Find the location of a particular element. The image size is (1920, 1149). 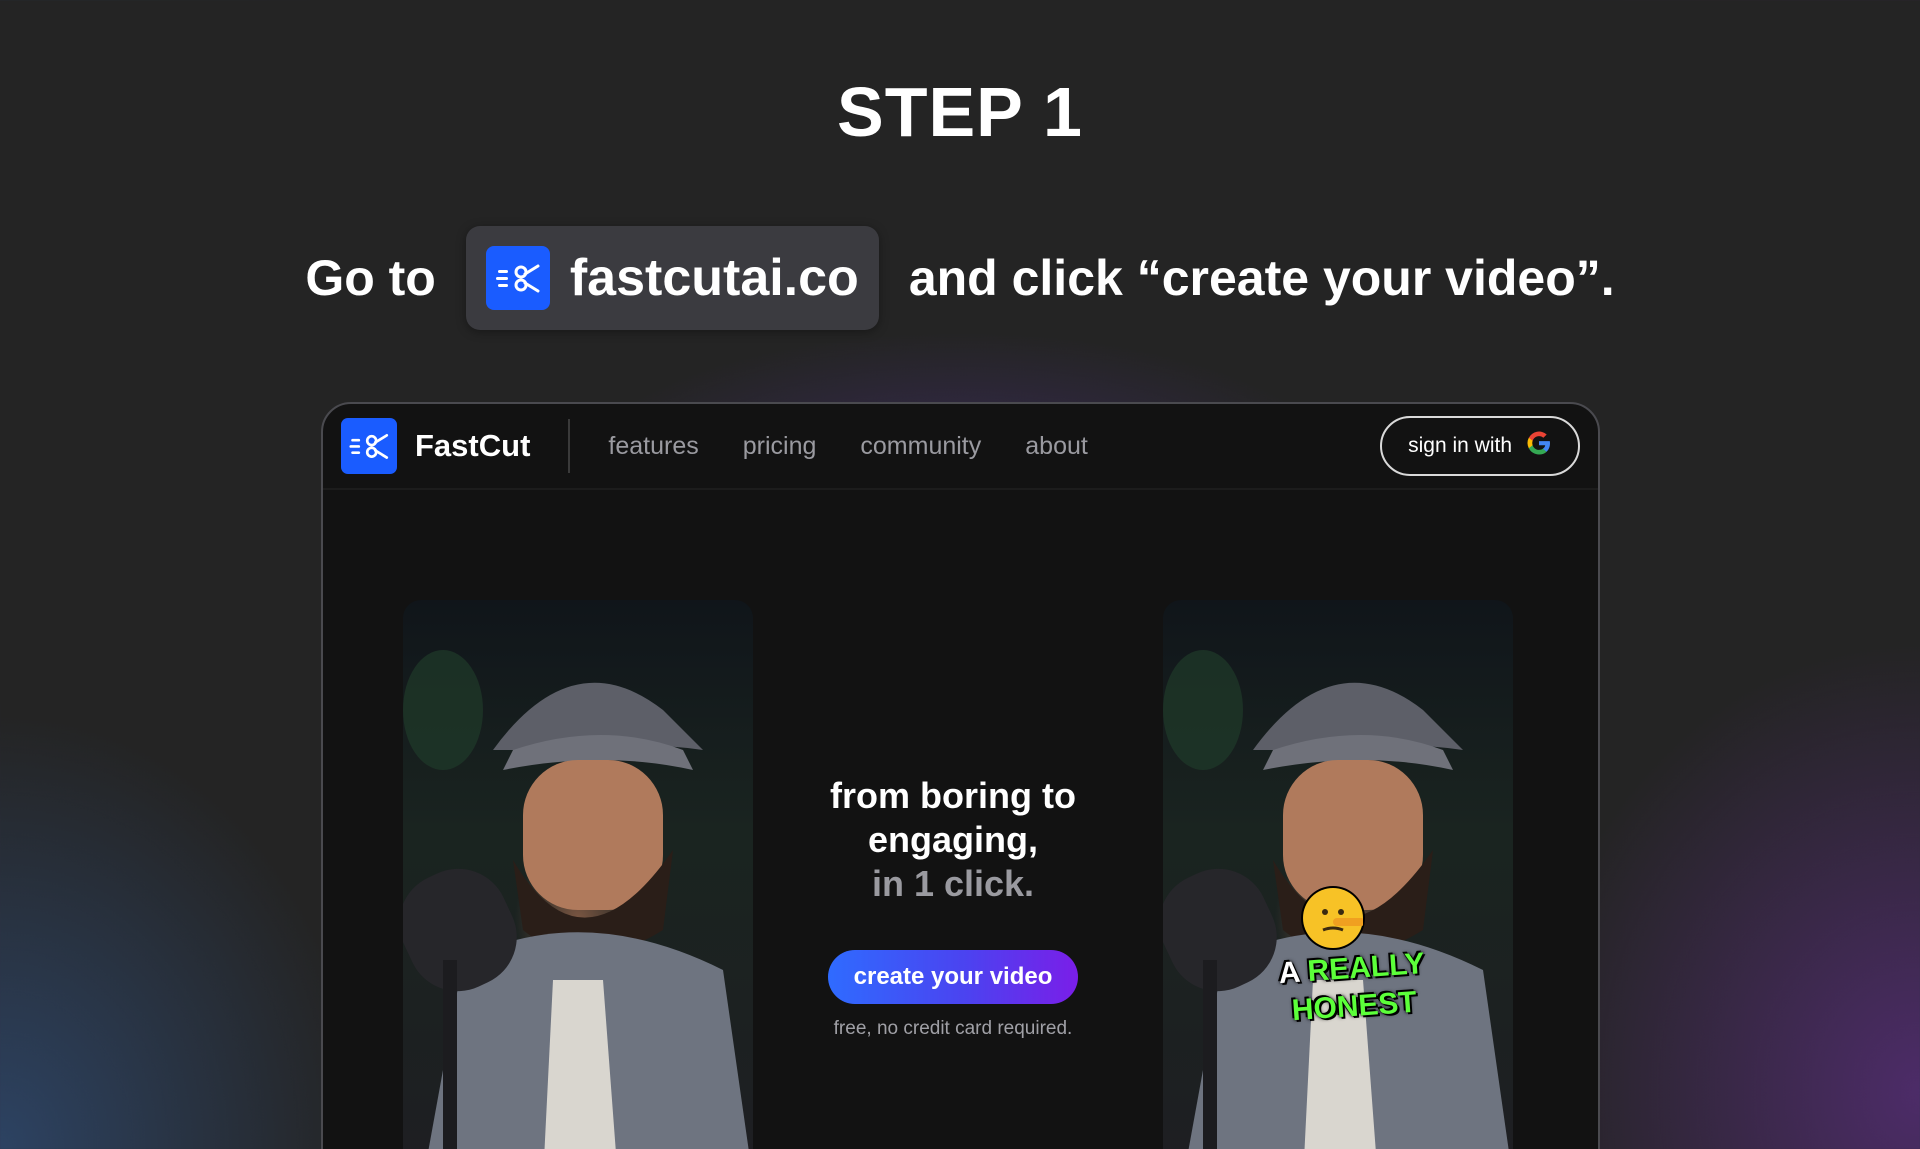

video-caption: A REALLY HONEST is located at coordinates (1353, 988).